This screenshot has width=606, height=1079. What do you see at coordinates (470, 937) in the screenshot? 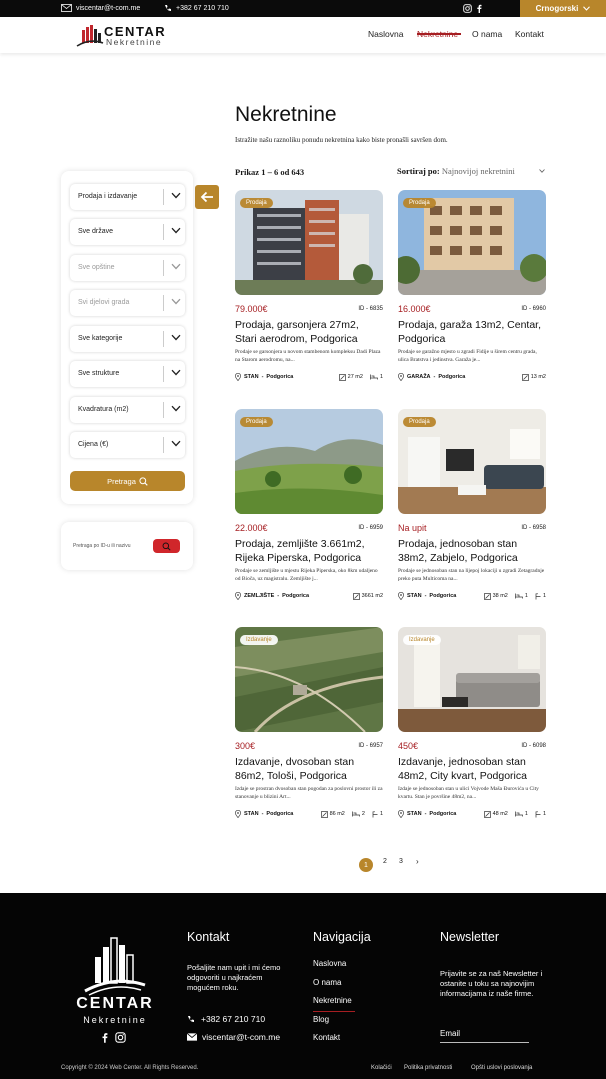
I see `footer-newsletter-title: Newsletter` at bounding box center [470, 937].